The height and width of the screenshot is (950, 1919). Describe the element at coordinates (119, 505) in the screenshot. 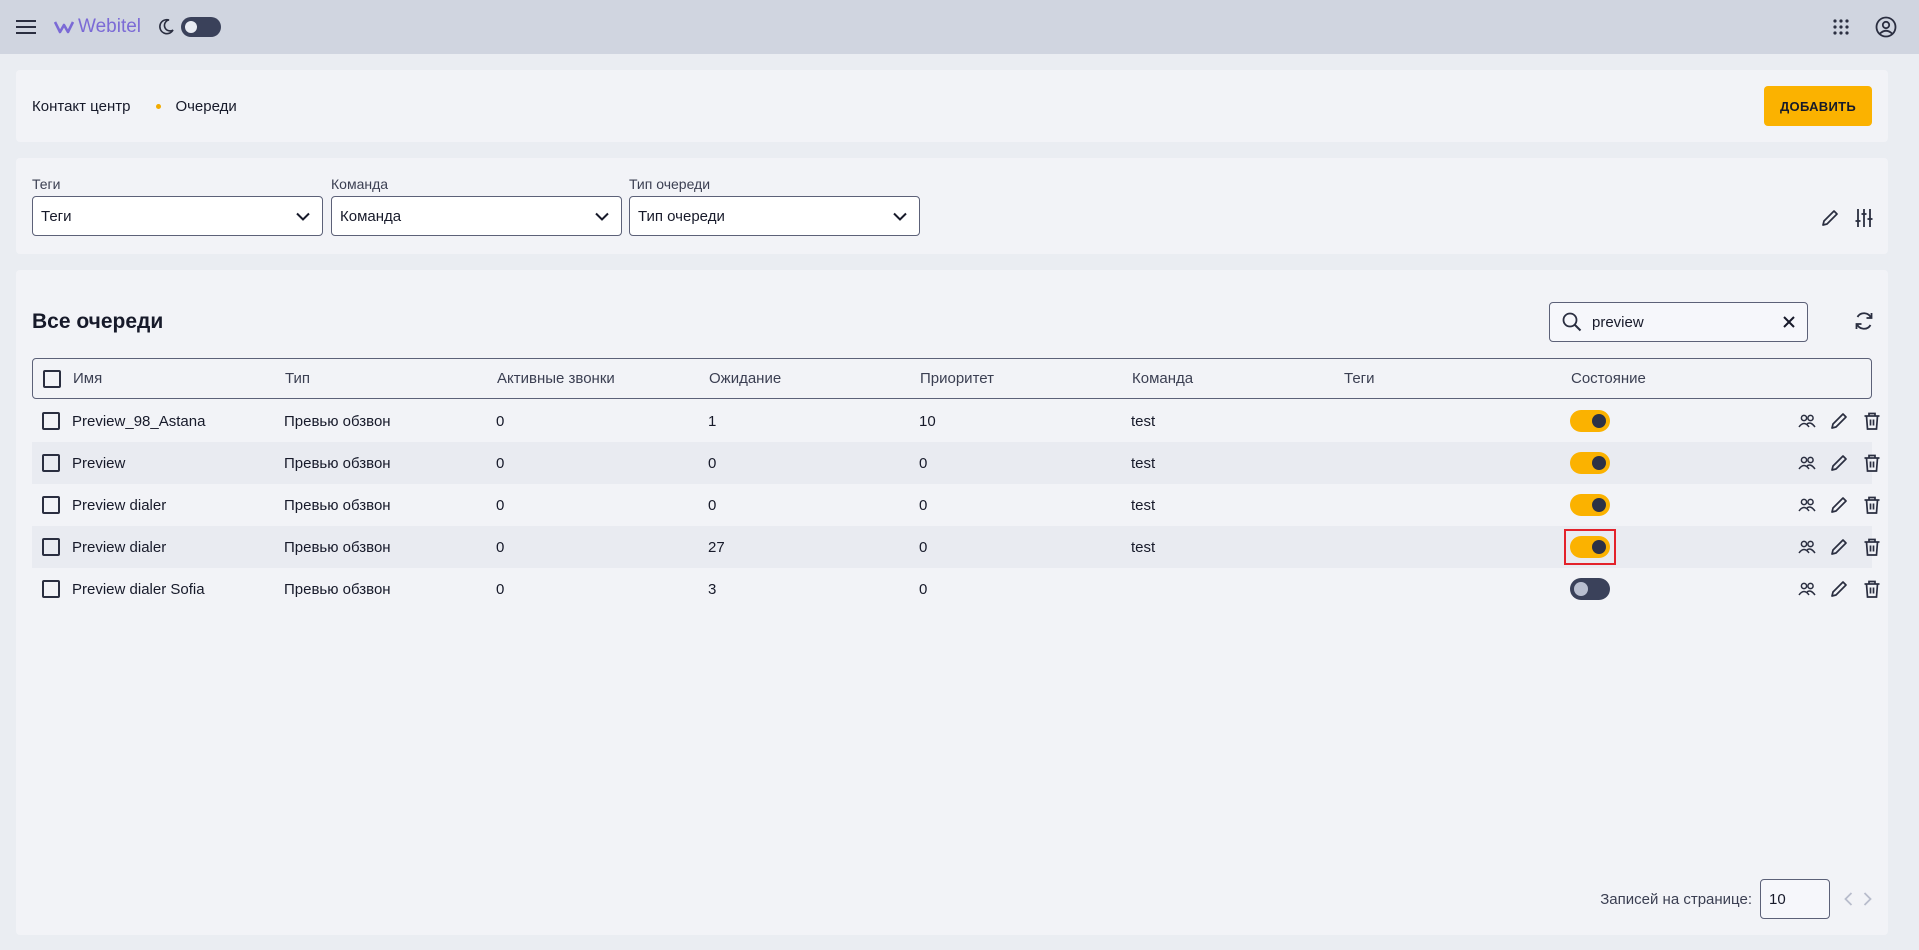

I see `cell-name: Preview dialer` at that location.